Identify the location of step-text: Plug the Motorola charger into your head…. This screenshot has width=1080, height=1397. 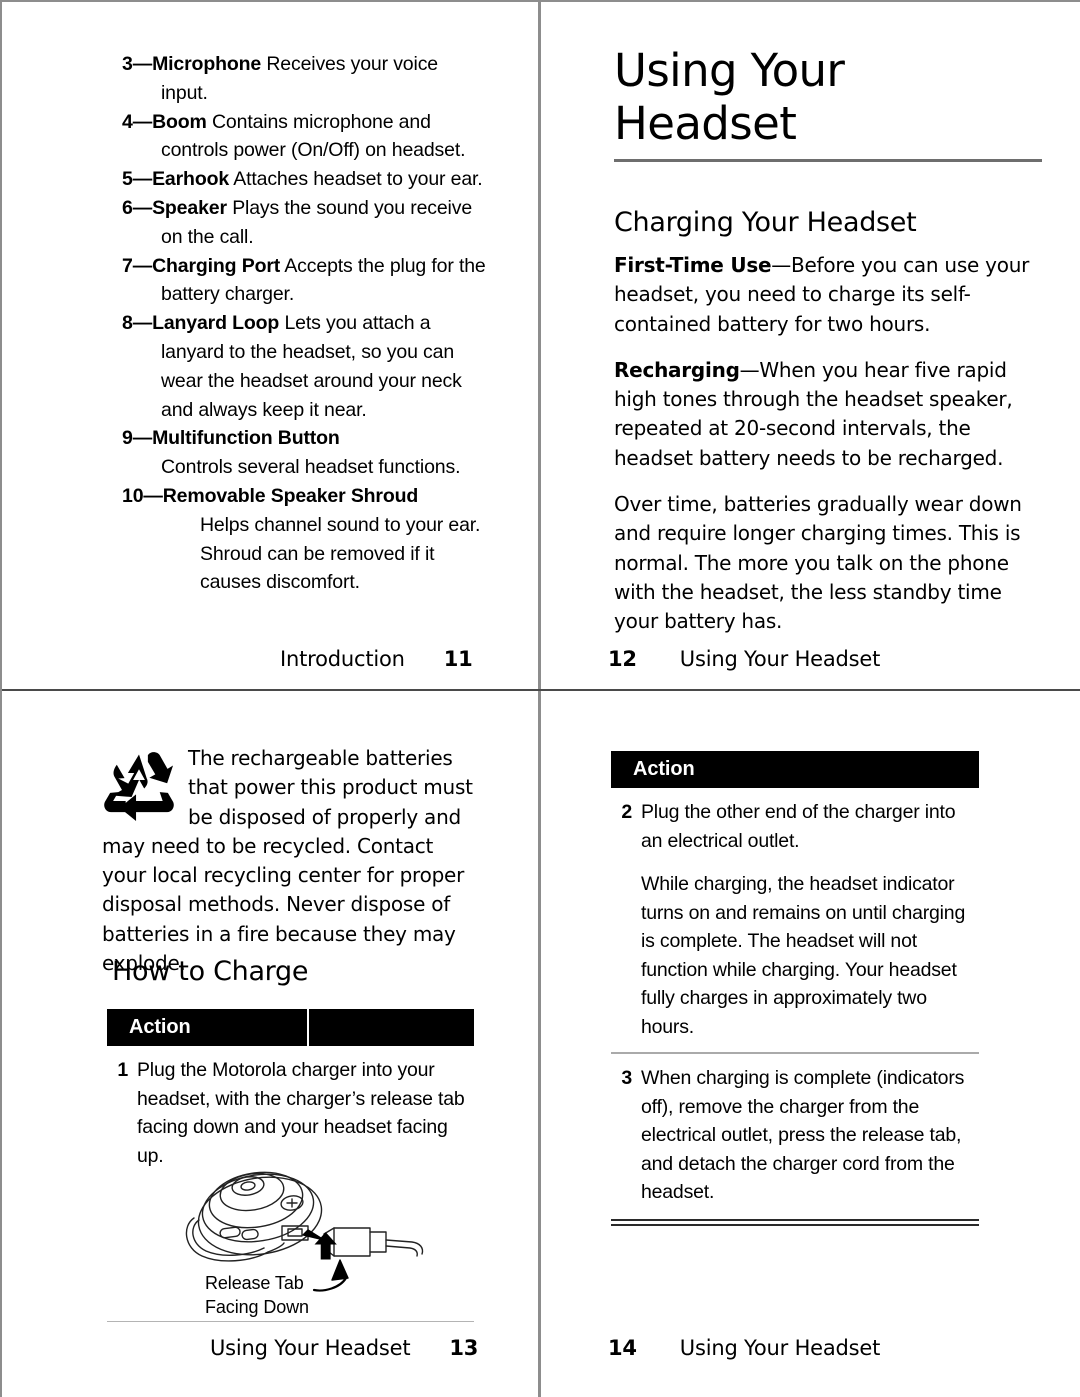
(305, 1113).